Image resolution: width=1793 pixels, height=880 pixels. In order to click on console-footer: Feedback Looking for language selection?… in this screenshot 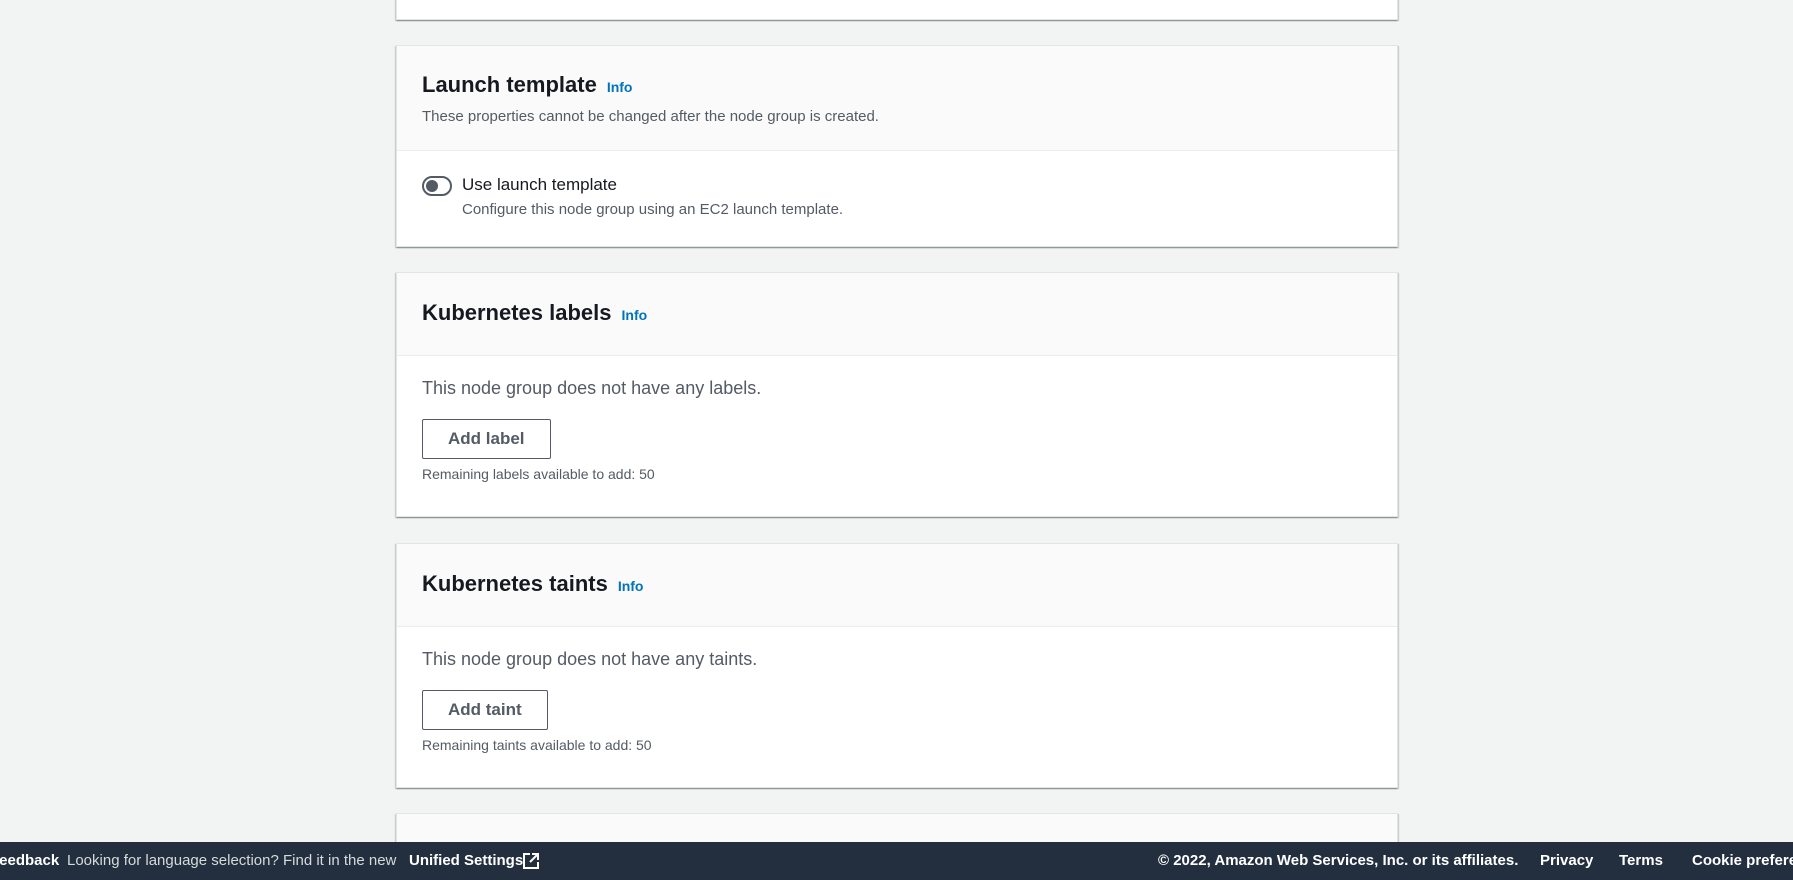, I will do `click(896, 861)`.